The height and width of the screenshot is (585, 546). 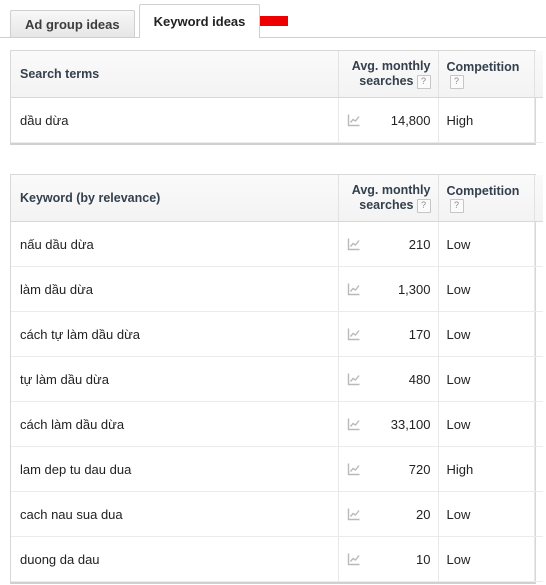 What do you see at coordinates (385, 559) in the screenshot?
I see `avg-cell-inner: 10` at bounding box center [385, 559].